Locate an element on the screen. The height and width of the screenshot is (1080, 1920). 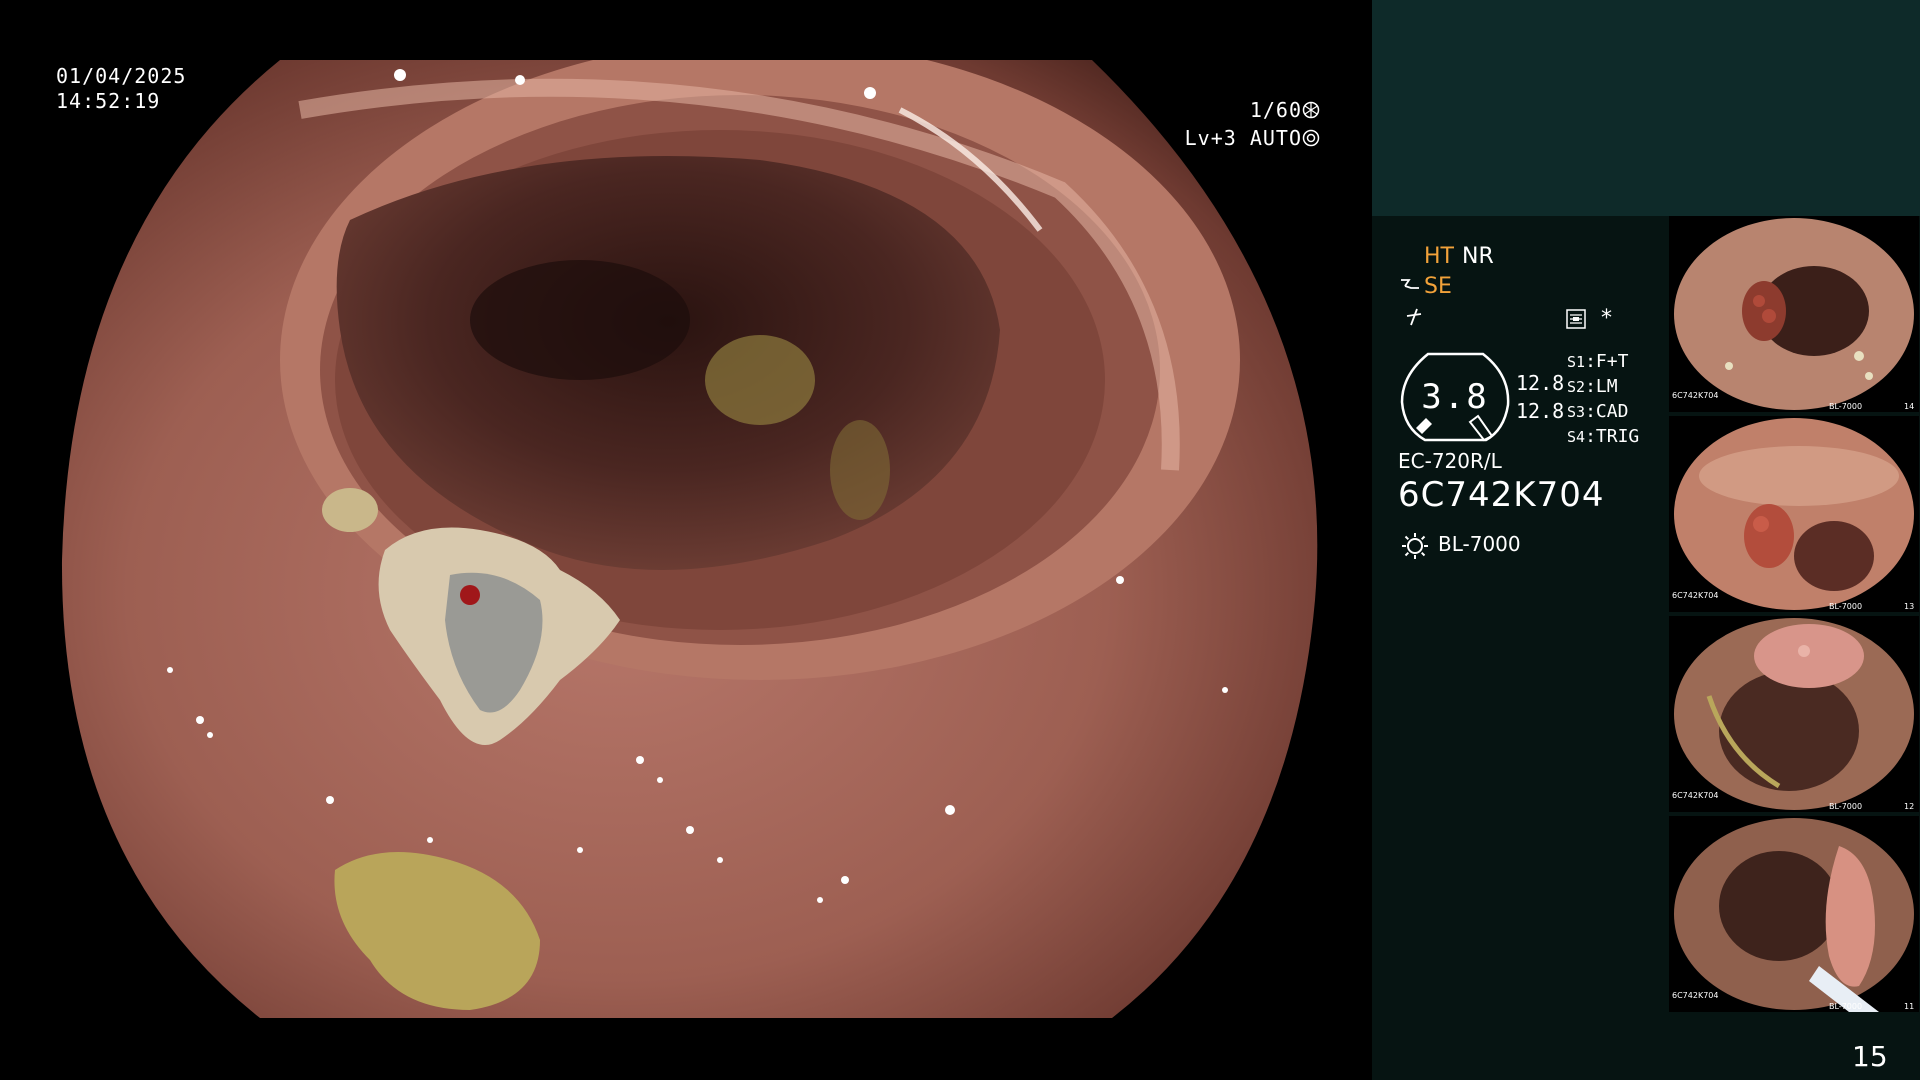
mode-se-label: SE is located at coordinates (1438, 286).